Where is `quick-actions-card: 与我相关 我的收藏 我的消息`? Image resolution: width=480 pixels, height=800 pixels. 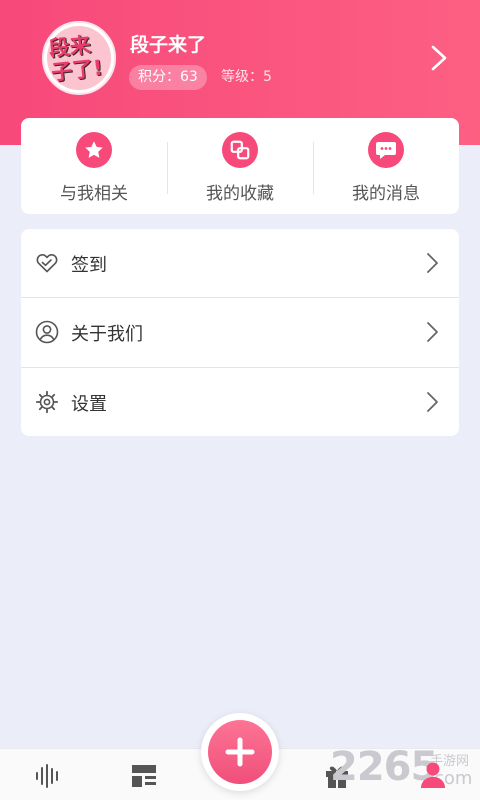
quick-actions-card: 与我相关 我的收藏 我的消息 is located at coordinates (240, 166).